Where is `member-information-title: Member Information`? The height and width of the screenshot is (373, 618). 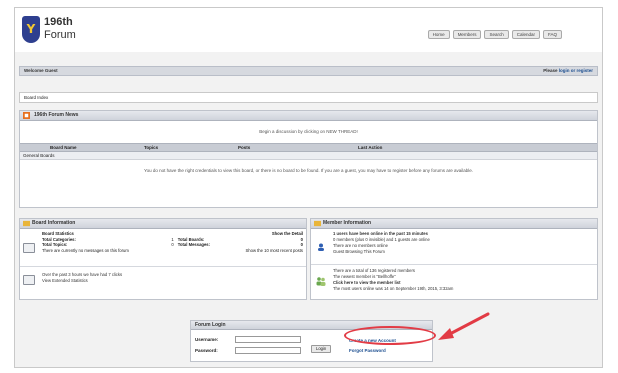
member-information-title: Member Information is located at coordinates (347, 223).